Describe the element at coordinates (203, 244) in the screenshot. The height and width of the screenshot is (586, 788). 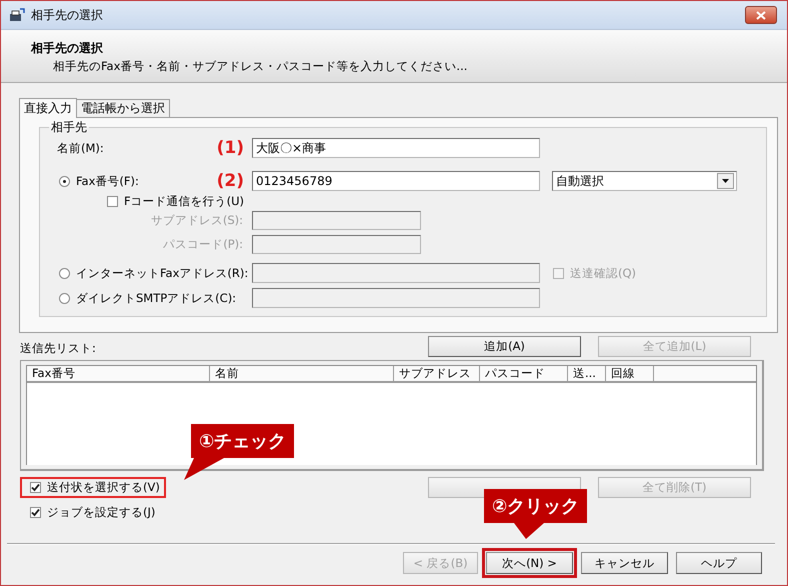
I see `field-label: パスコード(P):` at that location.